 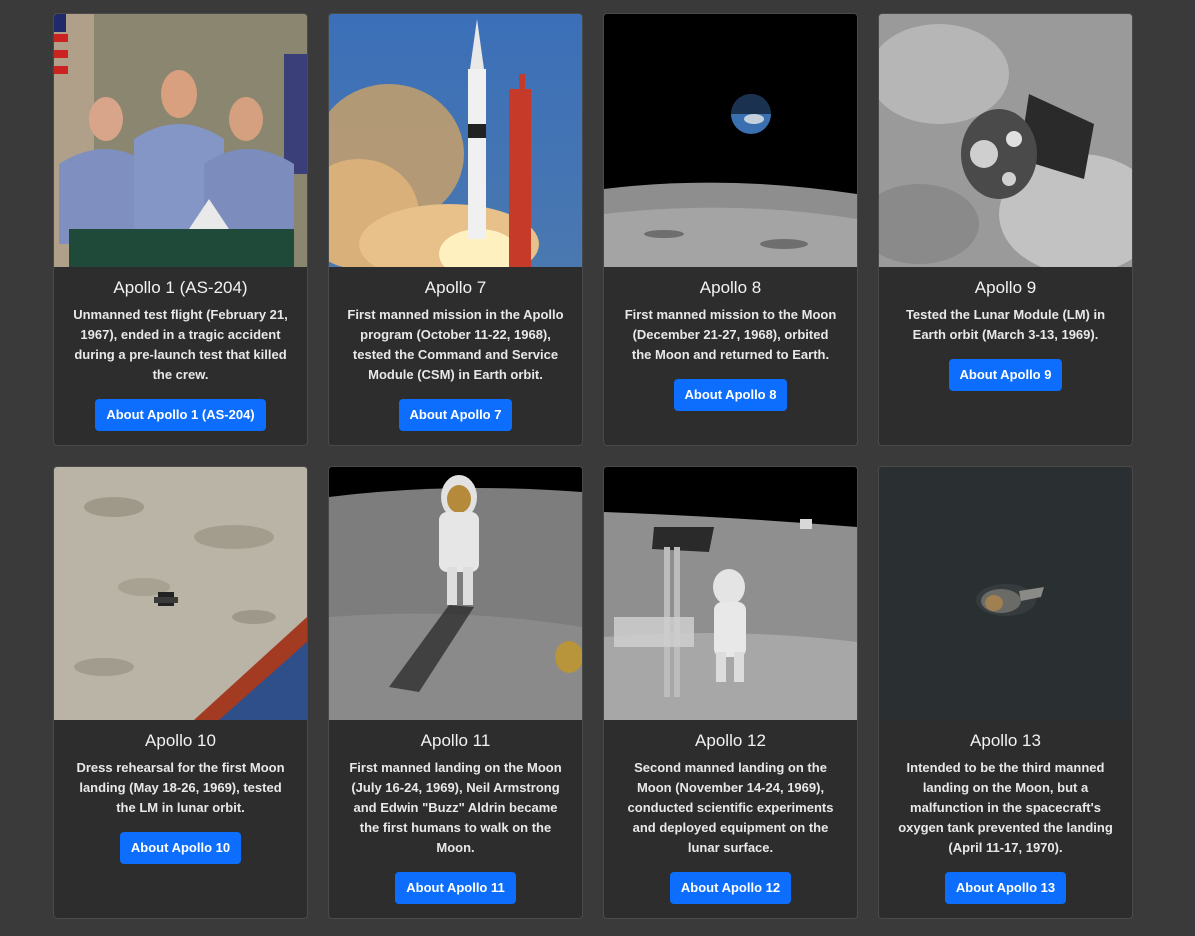 What do you see at coordinates (1005, 287) in the screenshot?
I see `mission-title: Apollo 9` at bounding box center [1005, 287].